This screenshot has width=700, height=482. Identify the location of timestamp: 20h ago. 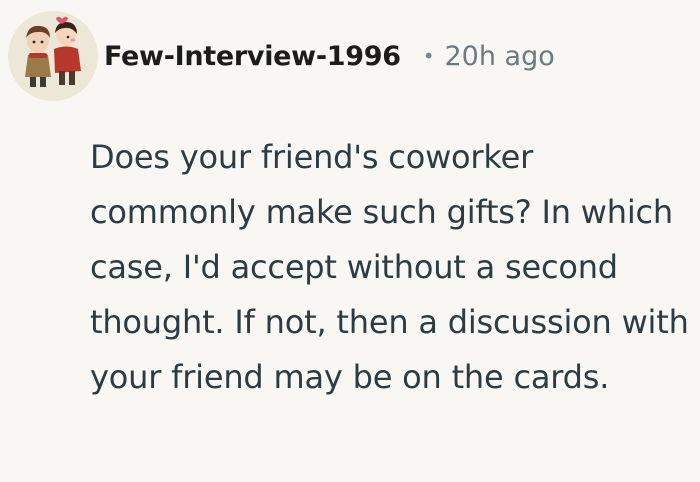
(499, 56).